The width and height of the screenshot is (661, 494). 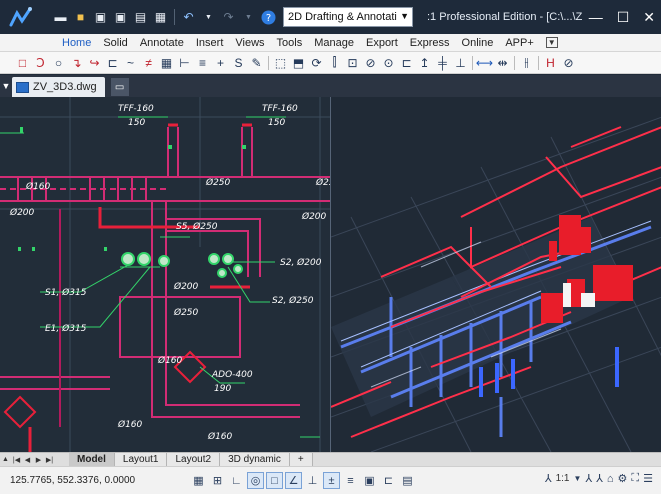 I want to click on fullscreen-icon: ⛶, so click(x=635, y=478).